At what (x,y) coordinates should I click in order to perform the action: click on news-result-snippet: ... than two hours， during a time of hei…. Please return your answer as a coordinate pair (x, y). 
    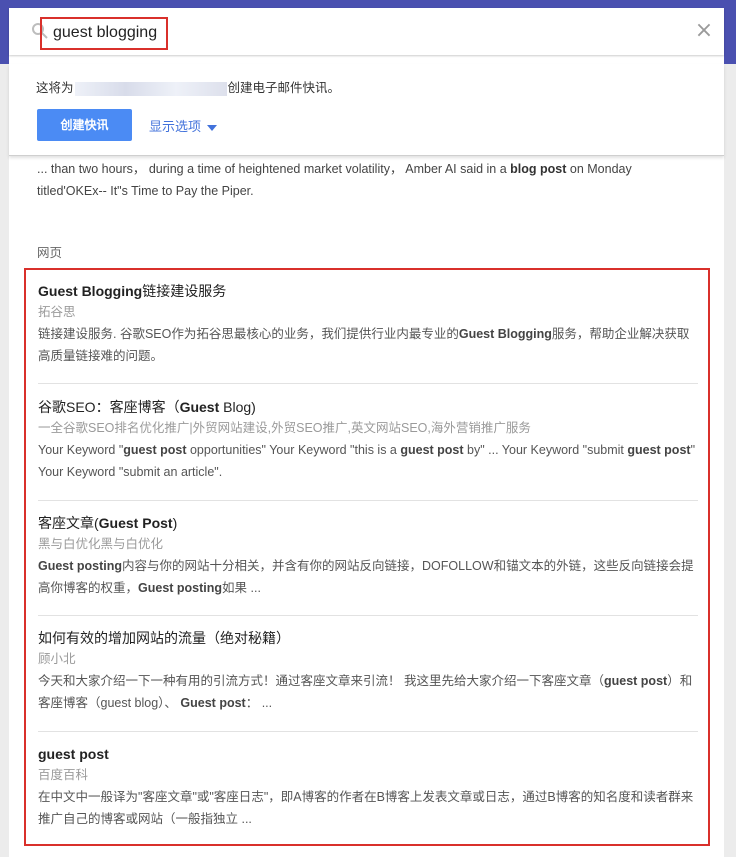
    Looking at the image, I should click on (367, 180).